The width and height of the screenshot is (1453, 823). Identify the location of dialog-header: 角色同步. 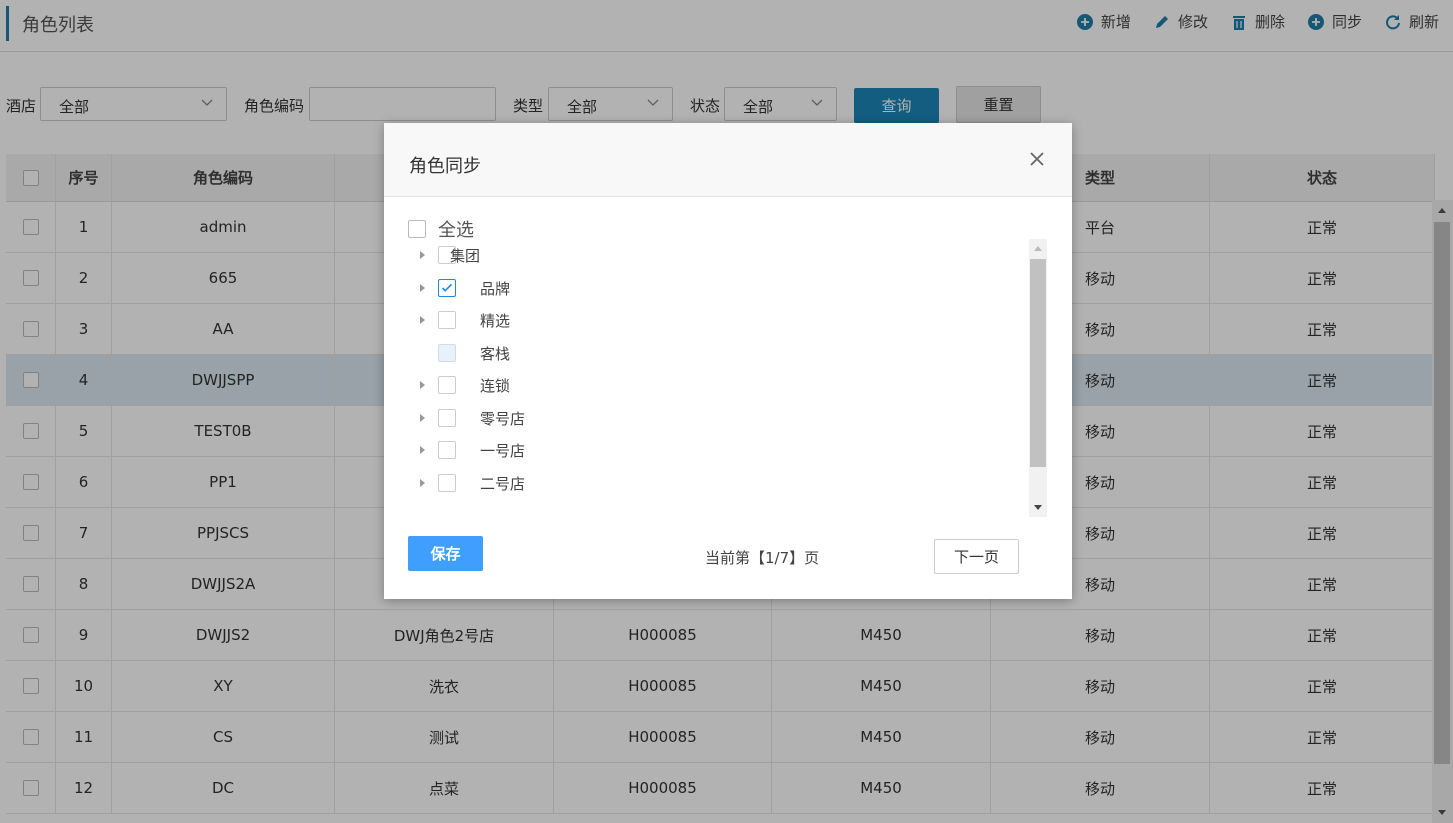
(728, 160).